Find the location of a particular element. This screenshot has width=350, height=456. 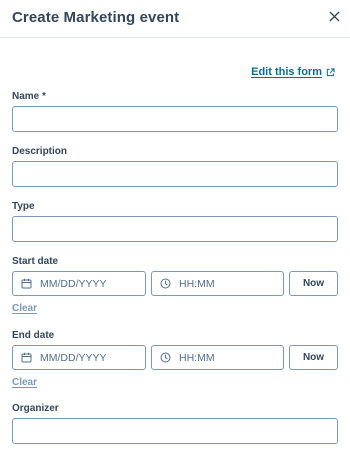

description-input is located at coordinates (175, 174).